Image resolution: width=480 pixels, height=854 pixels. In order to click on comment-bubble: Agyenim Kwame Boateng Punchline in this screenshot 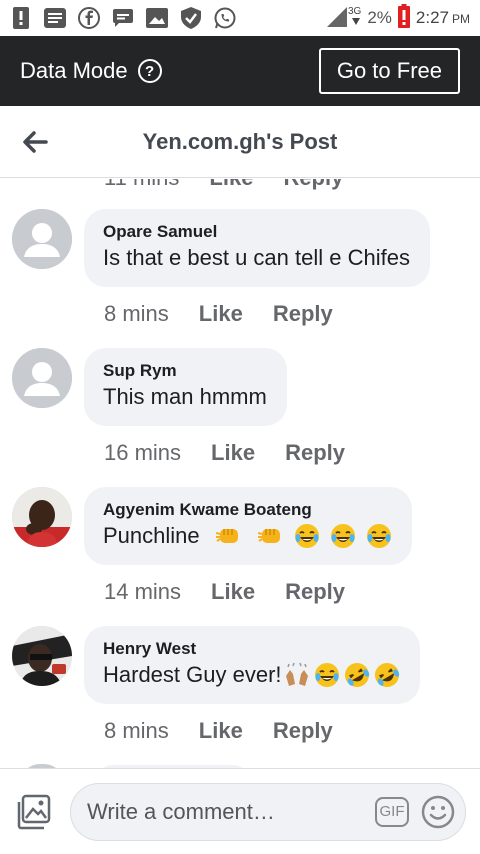, I will do `click(248, 526)`.